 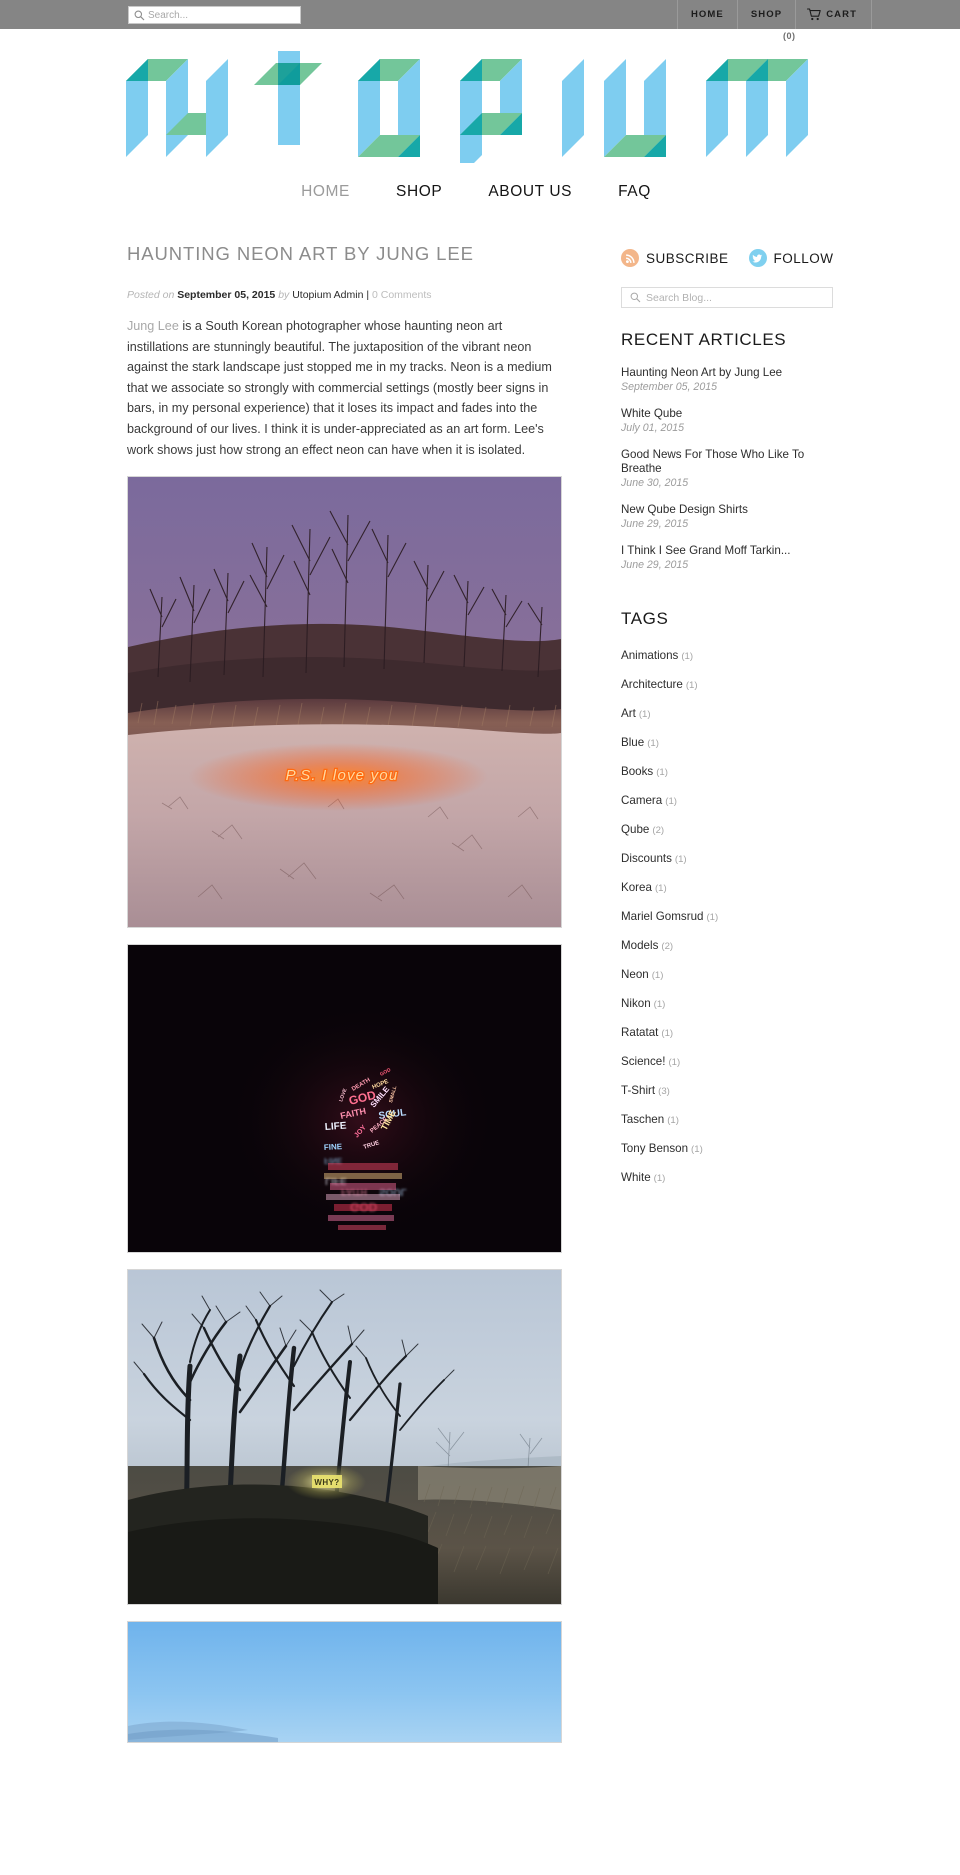 I want to click on svg-text: LIFE, so click(x=335, y=1127).